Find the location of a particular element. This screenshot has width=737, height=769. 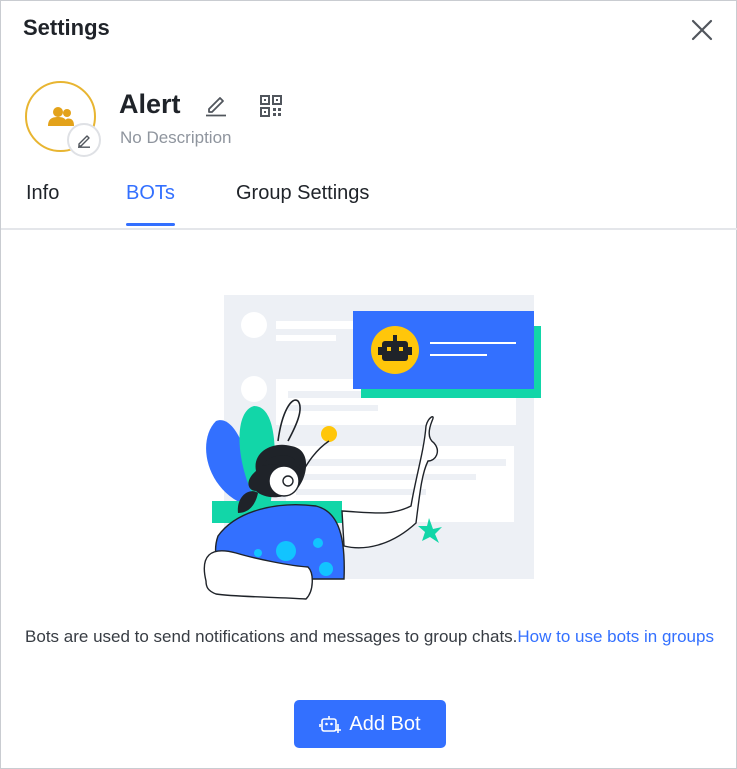

close-icon is located at coordinates (702, 30).